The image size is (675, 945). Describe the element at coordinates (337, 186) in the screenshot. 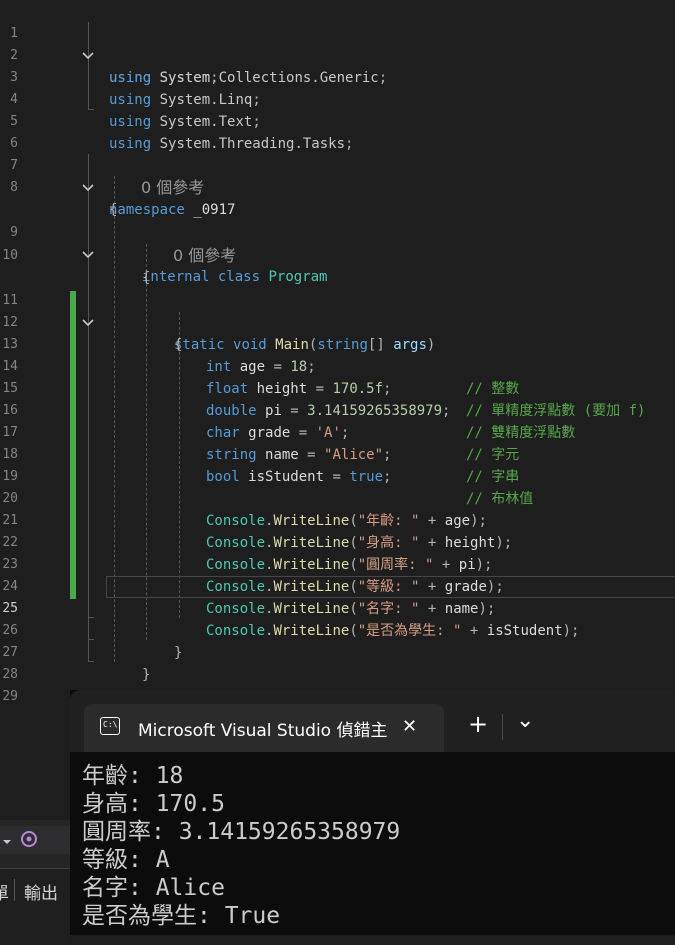

I see `code-line: 8 {` at that location.